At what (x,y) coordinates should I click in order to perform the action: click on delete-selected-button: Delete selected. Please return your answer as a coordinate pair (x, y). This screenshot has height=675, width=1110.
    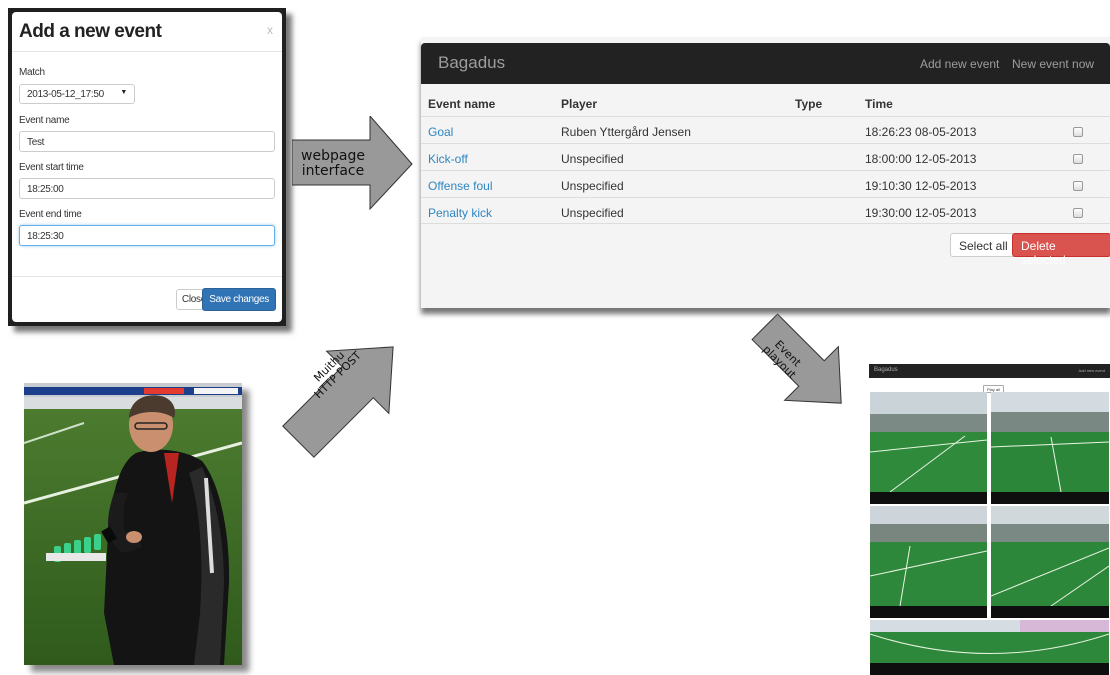
    Looking at the image, I should click on (1061, 250).